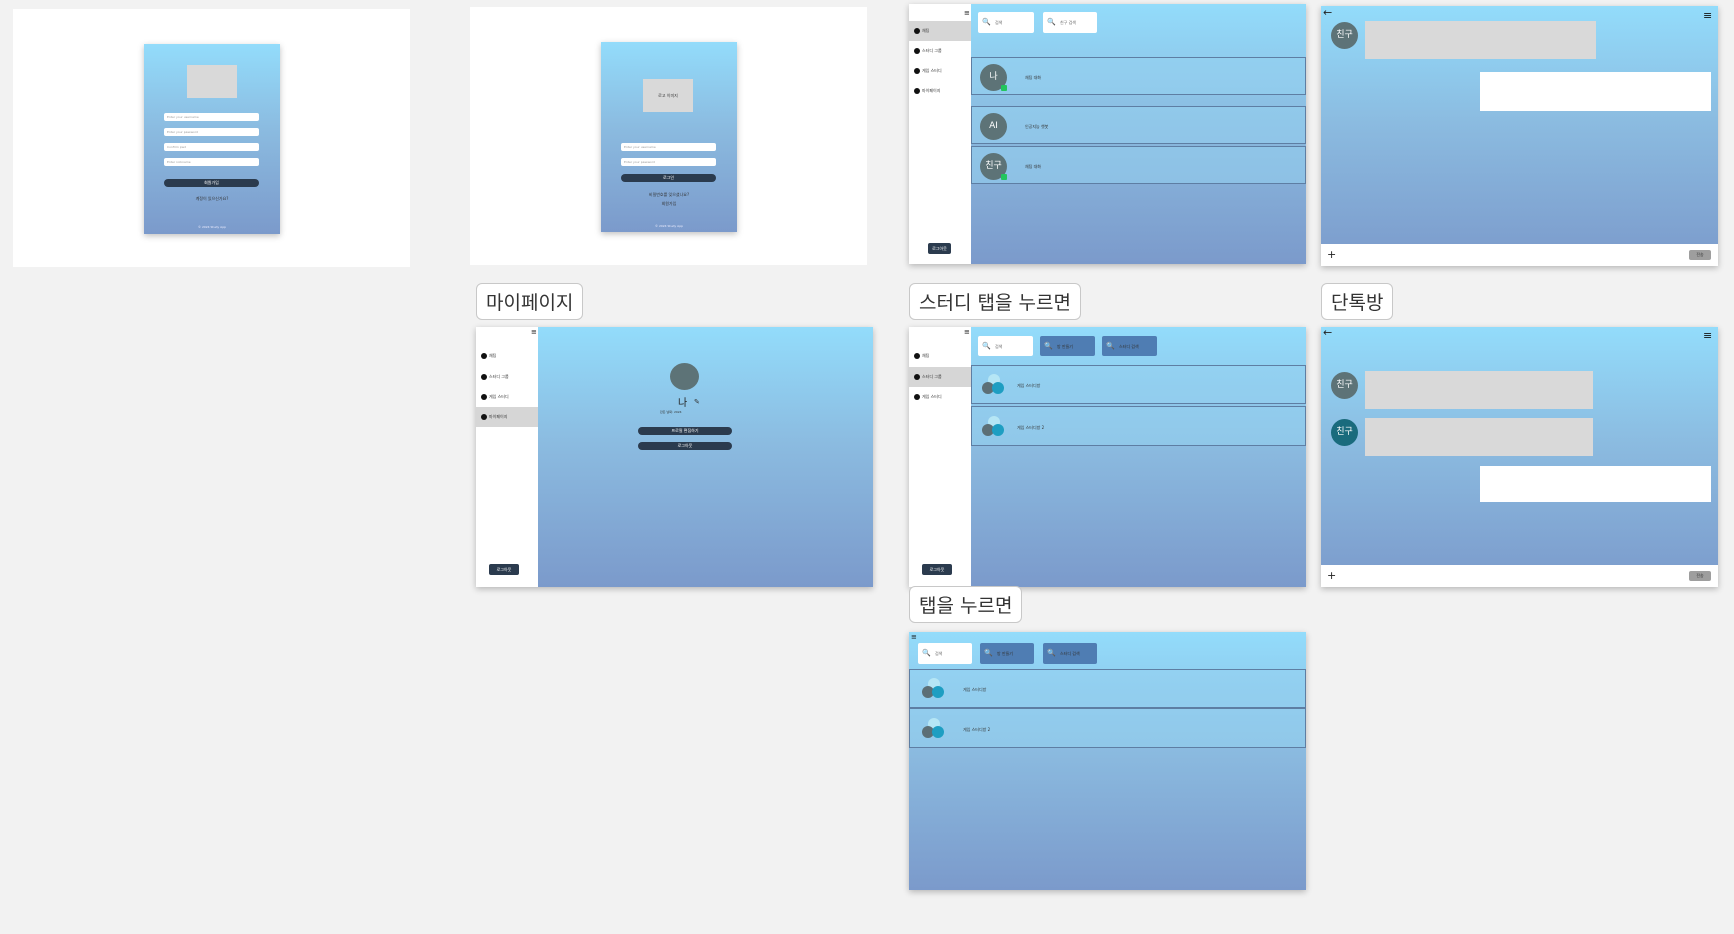 The height and width of the screenshot is (934, 1734). I want to click on user-icon, so click(484, 417).